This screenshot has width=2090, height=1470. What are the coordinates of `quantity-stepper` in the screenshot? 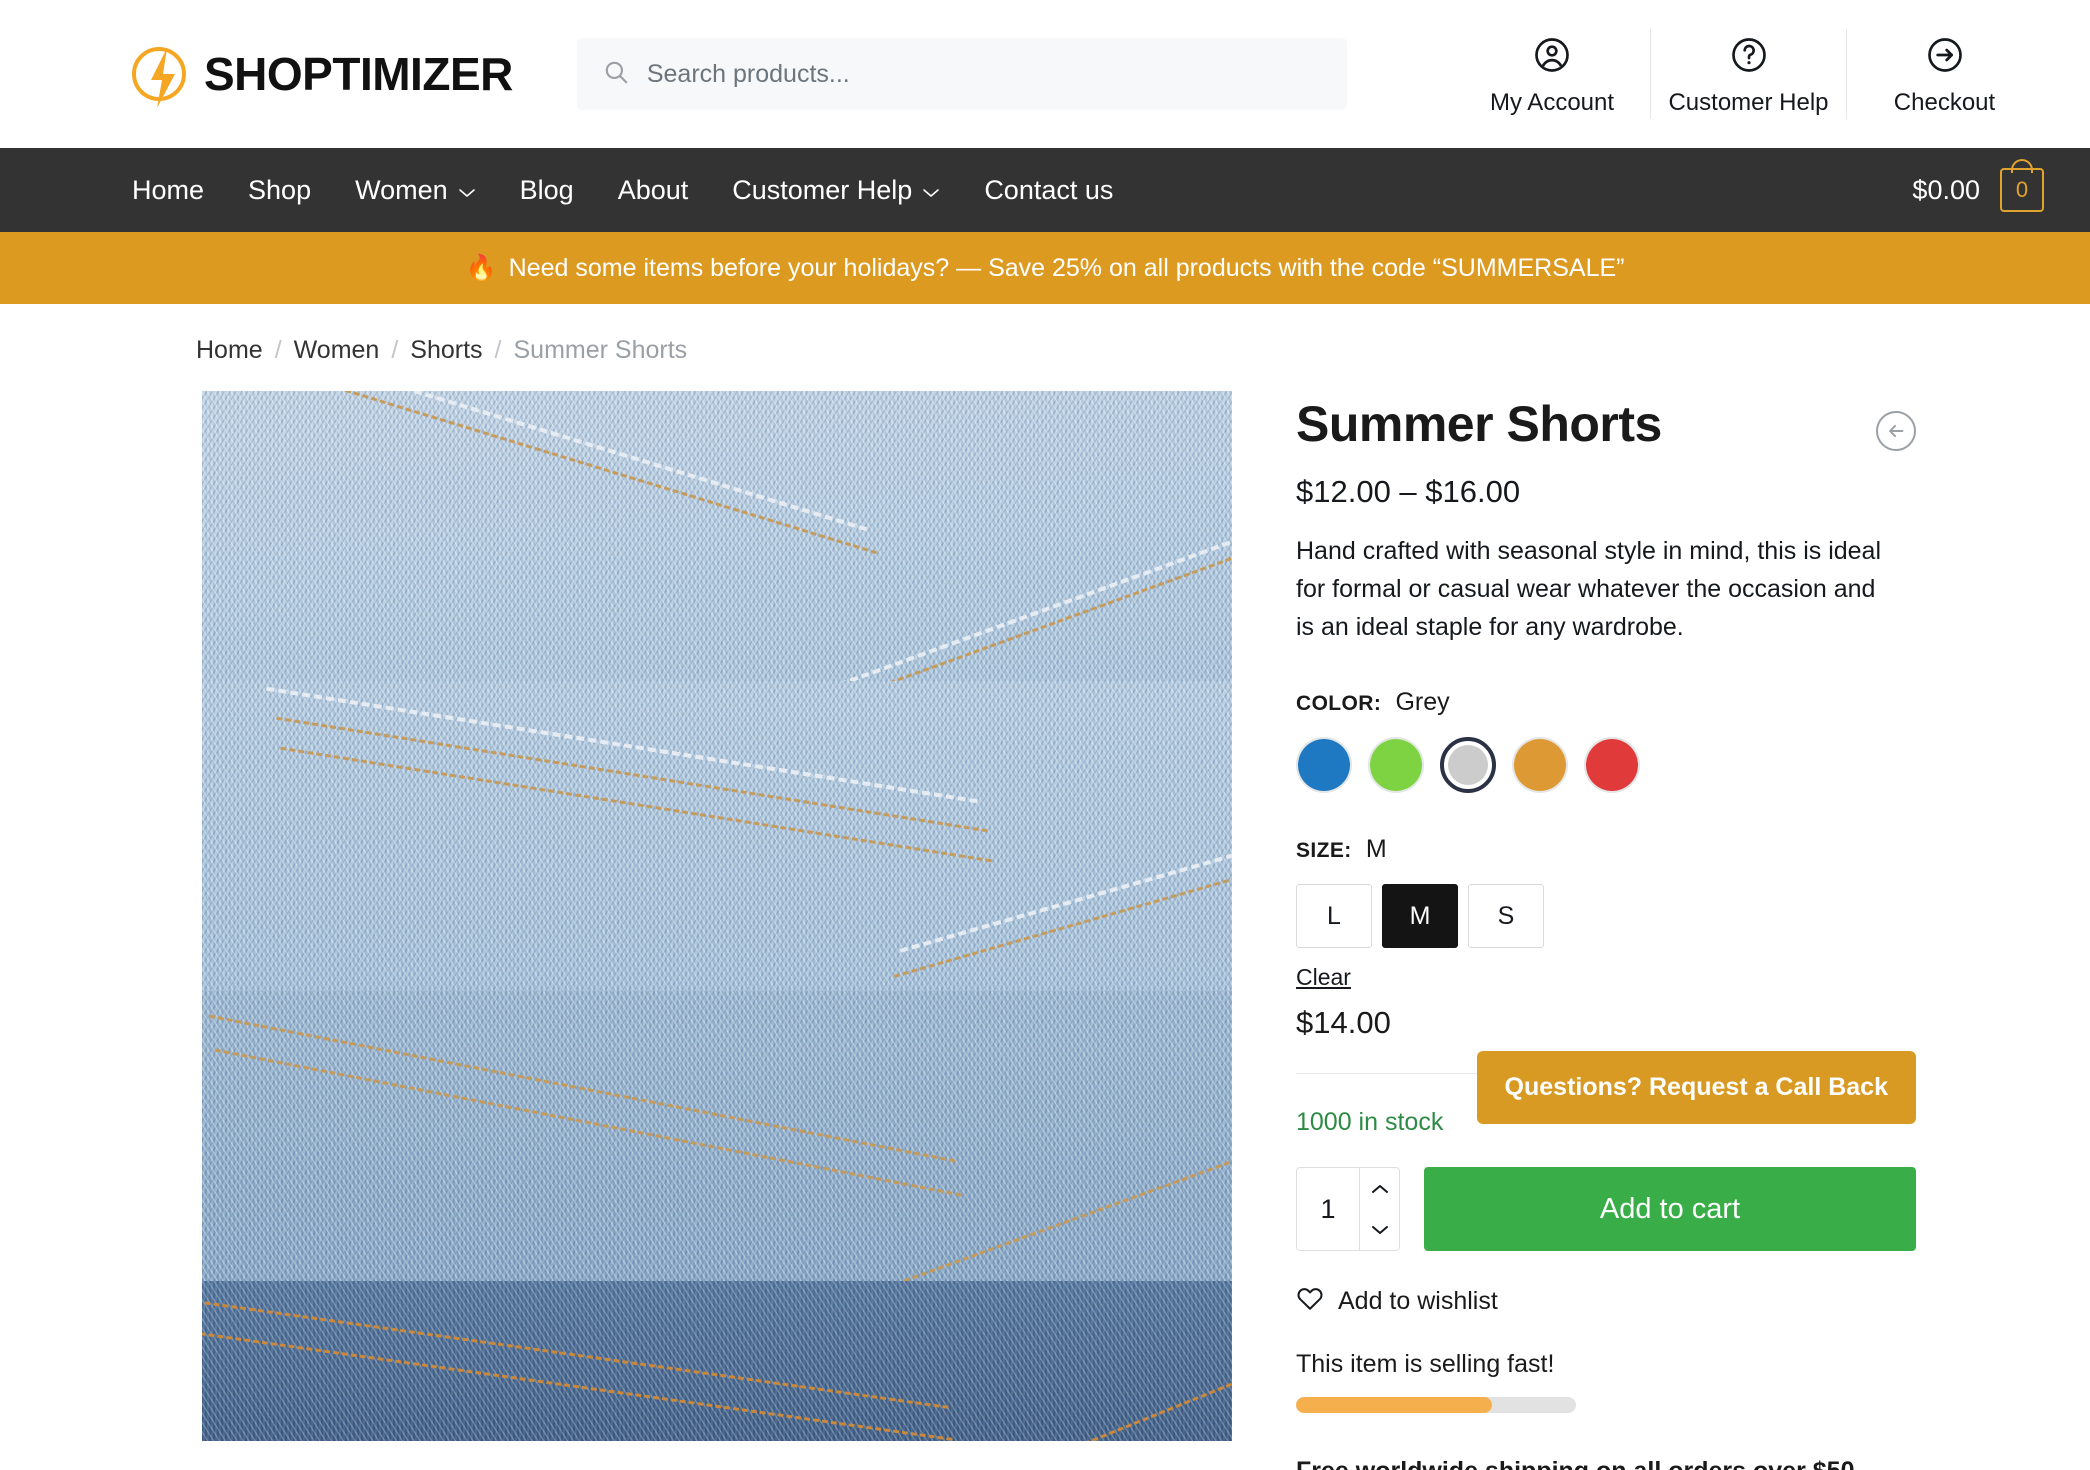 It's located at (1348, 1209).